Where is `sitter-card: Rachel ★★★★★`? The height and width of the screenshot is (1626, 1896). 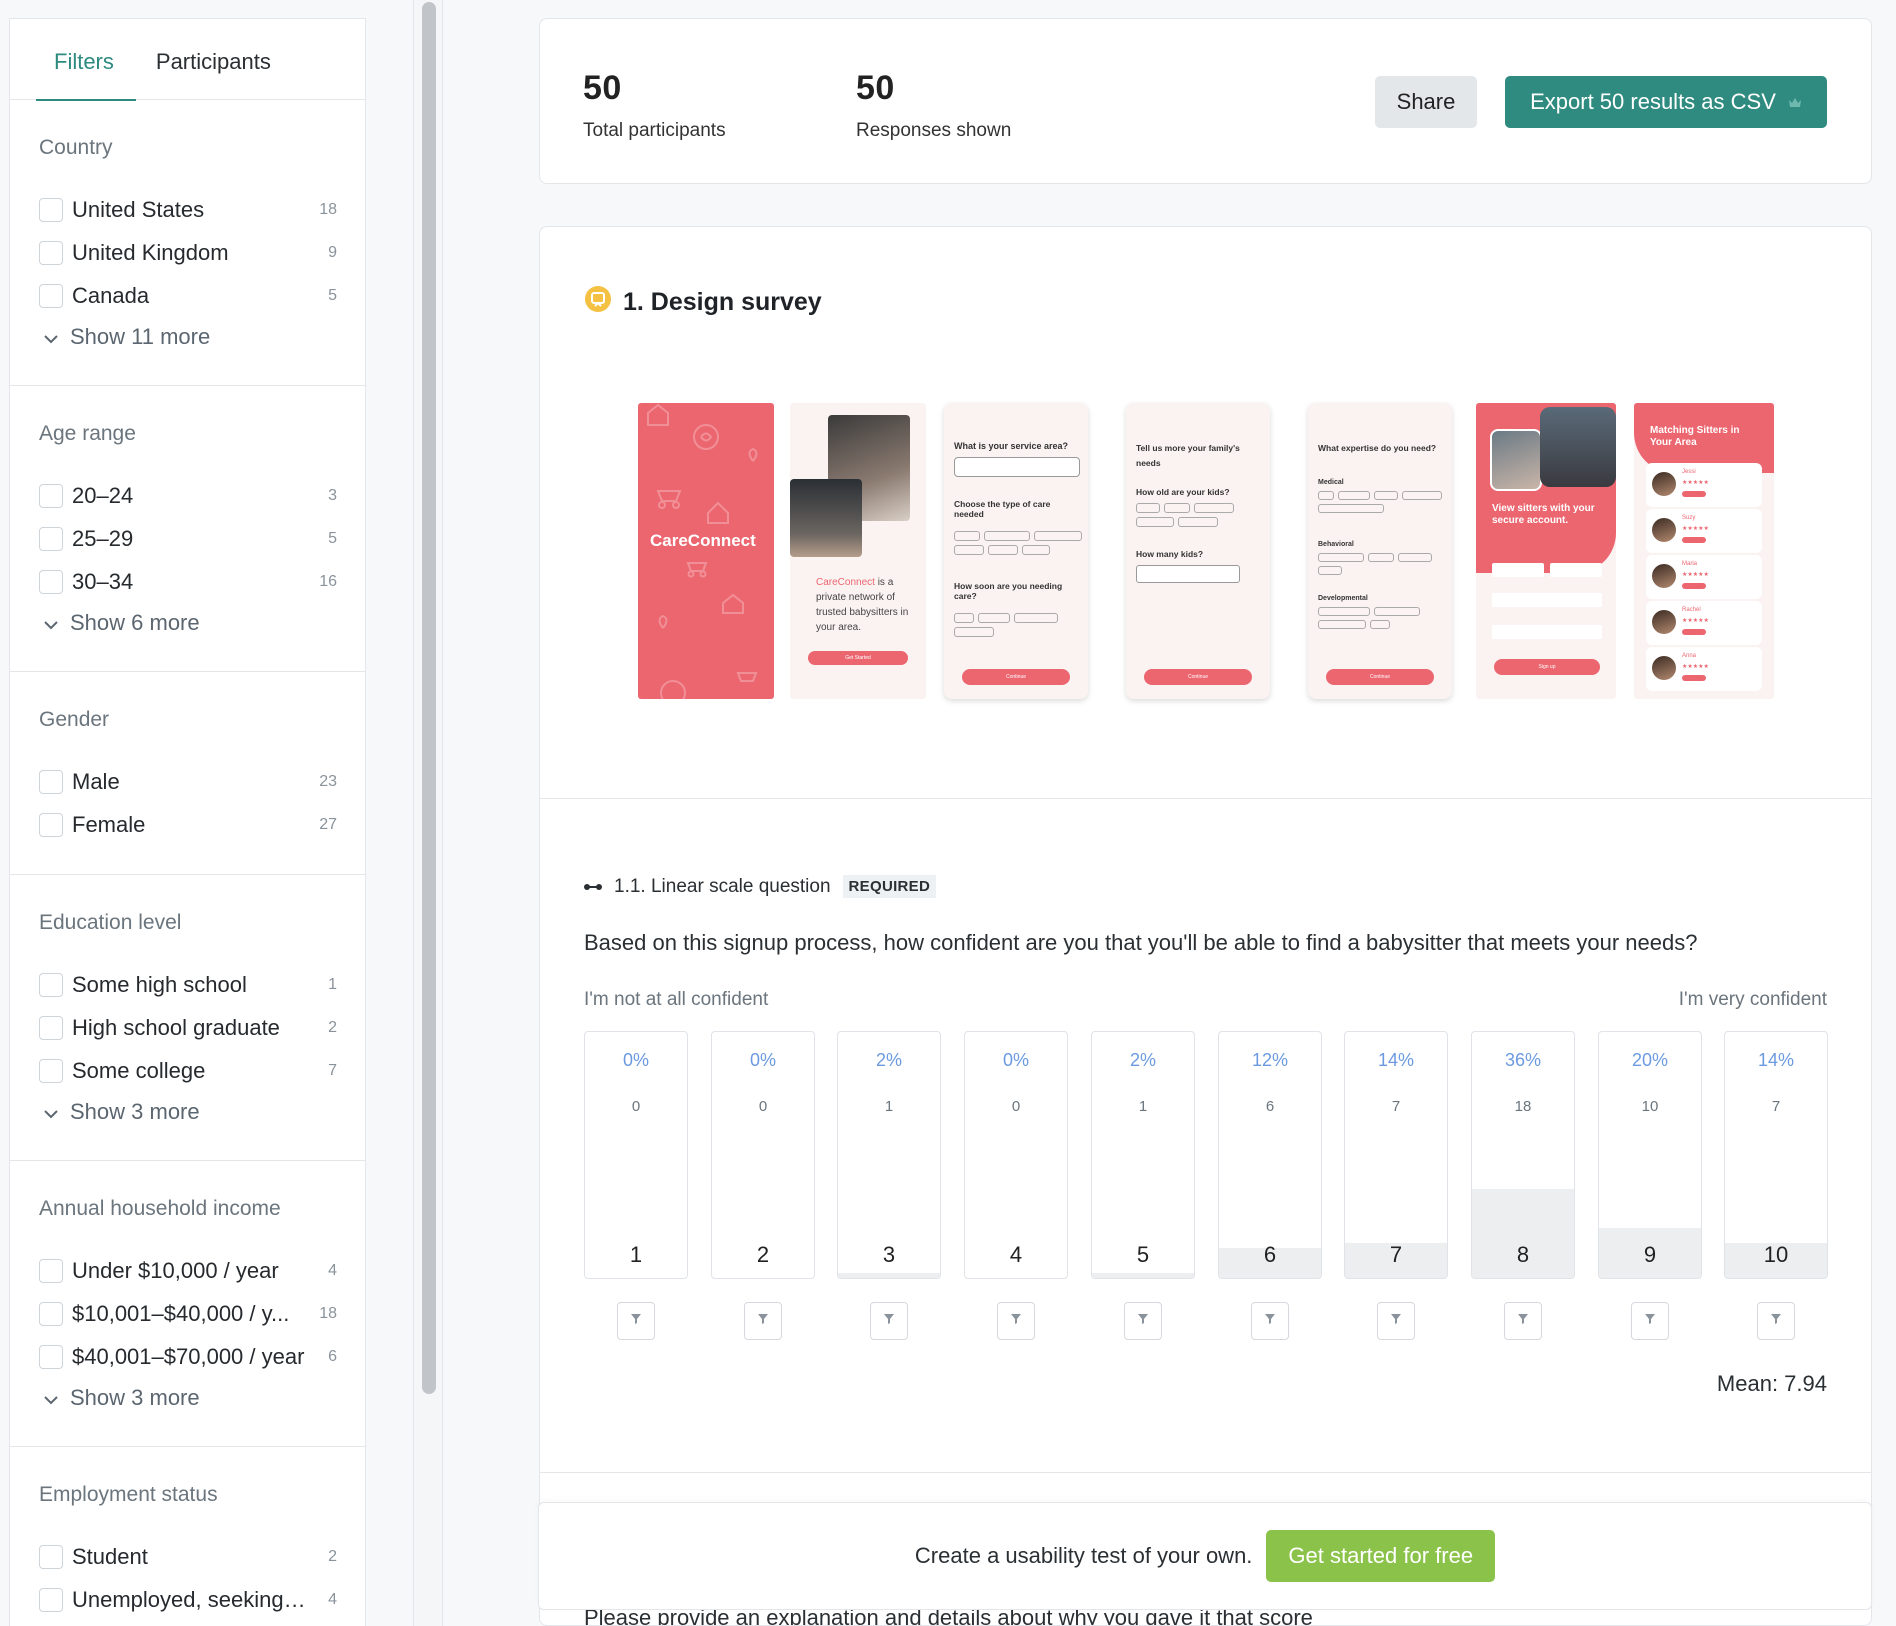
sitter-card: Rachel ★★★★★ is located at coordinates (1704, 623).